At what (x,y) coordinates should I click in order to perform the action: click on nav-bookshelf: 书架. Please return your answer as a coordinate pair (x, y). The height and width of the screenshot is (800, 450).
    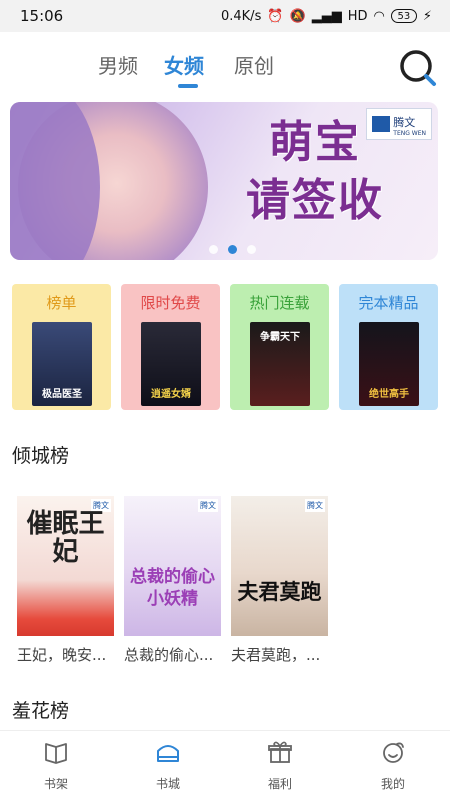
    Looking at the image, I should click on (56, 765).